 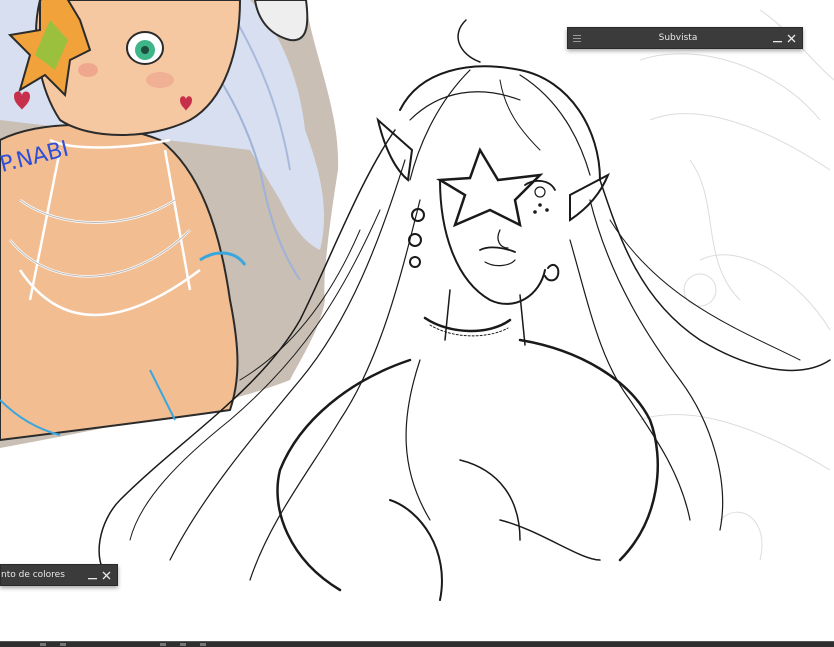 I want to click on subview-panel-titlebar: Subvista, so click(x=685, y=38).